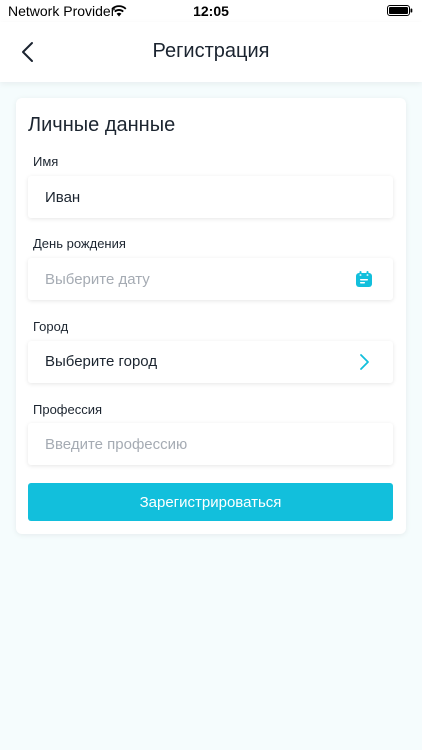 The height and width of the screenshot is (750, 422). What do you see at coordinates (46, 161) in the screenshot?
I see `name-label: Имя` at bounding box center [46, 161].